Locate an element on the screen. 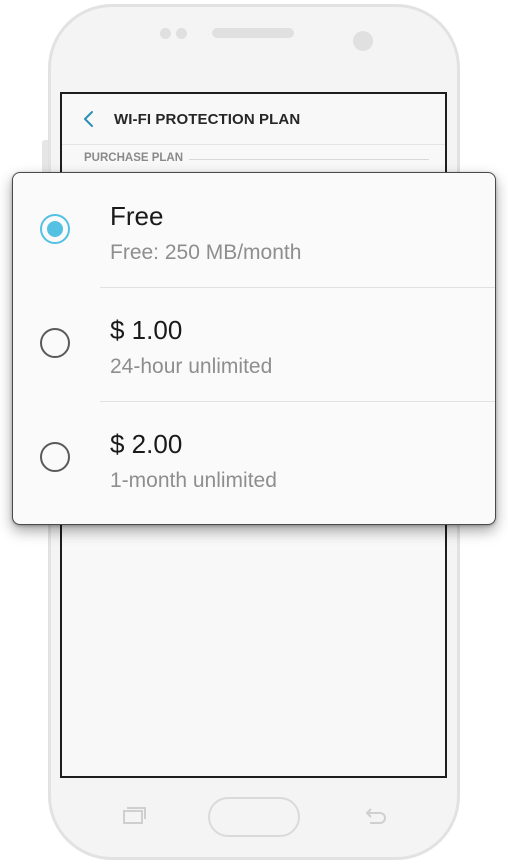 This screenshot has height=865, width=508. chevron-left-icon is located at coordinates (88, 119).